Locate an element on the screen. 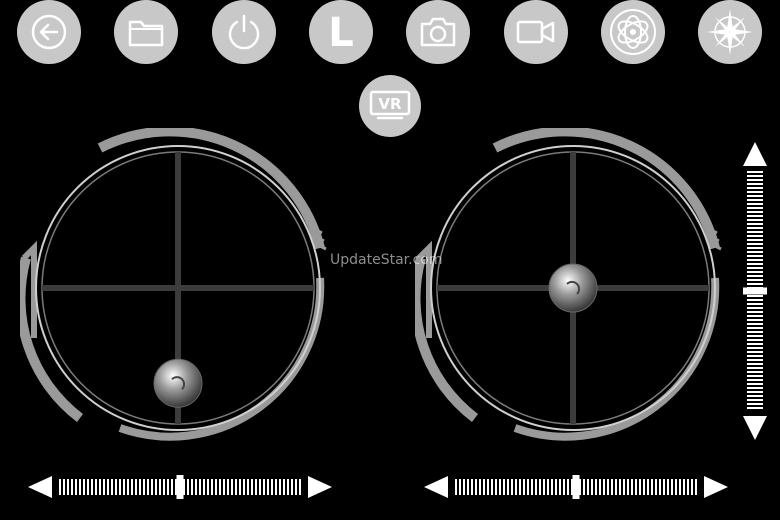  compass-button is located at coordinates (730, 32).